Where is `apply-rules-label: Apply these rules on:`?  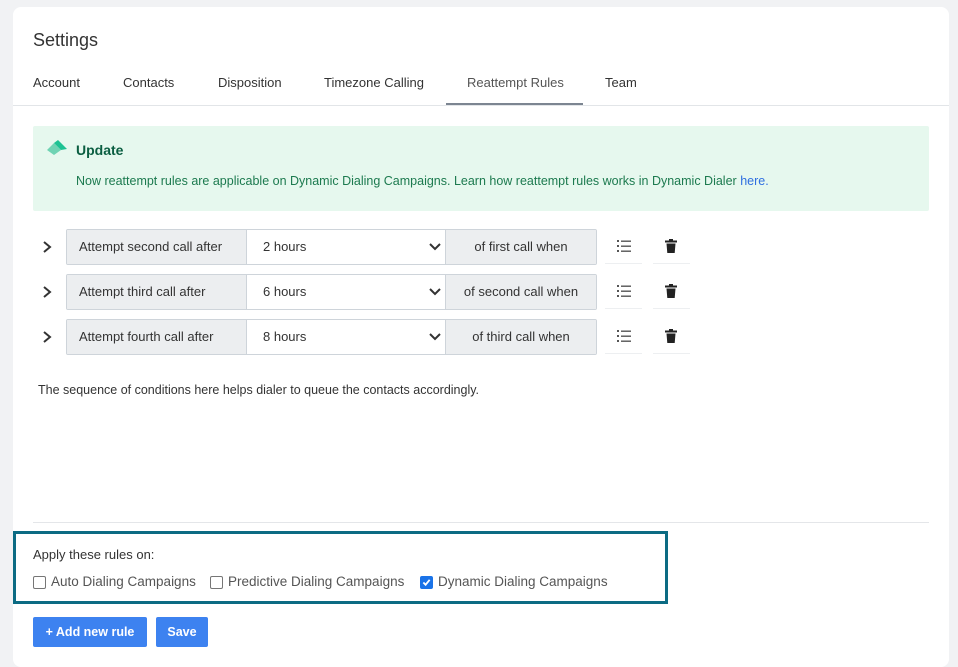
apply-rules-label: Apply these rules on: is located at coordinates (94, 554).